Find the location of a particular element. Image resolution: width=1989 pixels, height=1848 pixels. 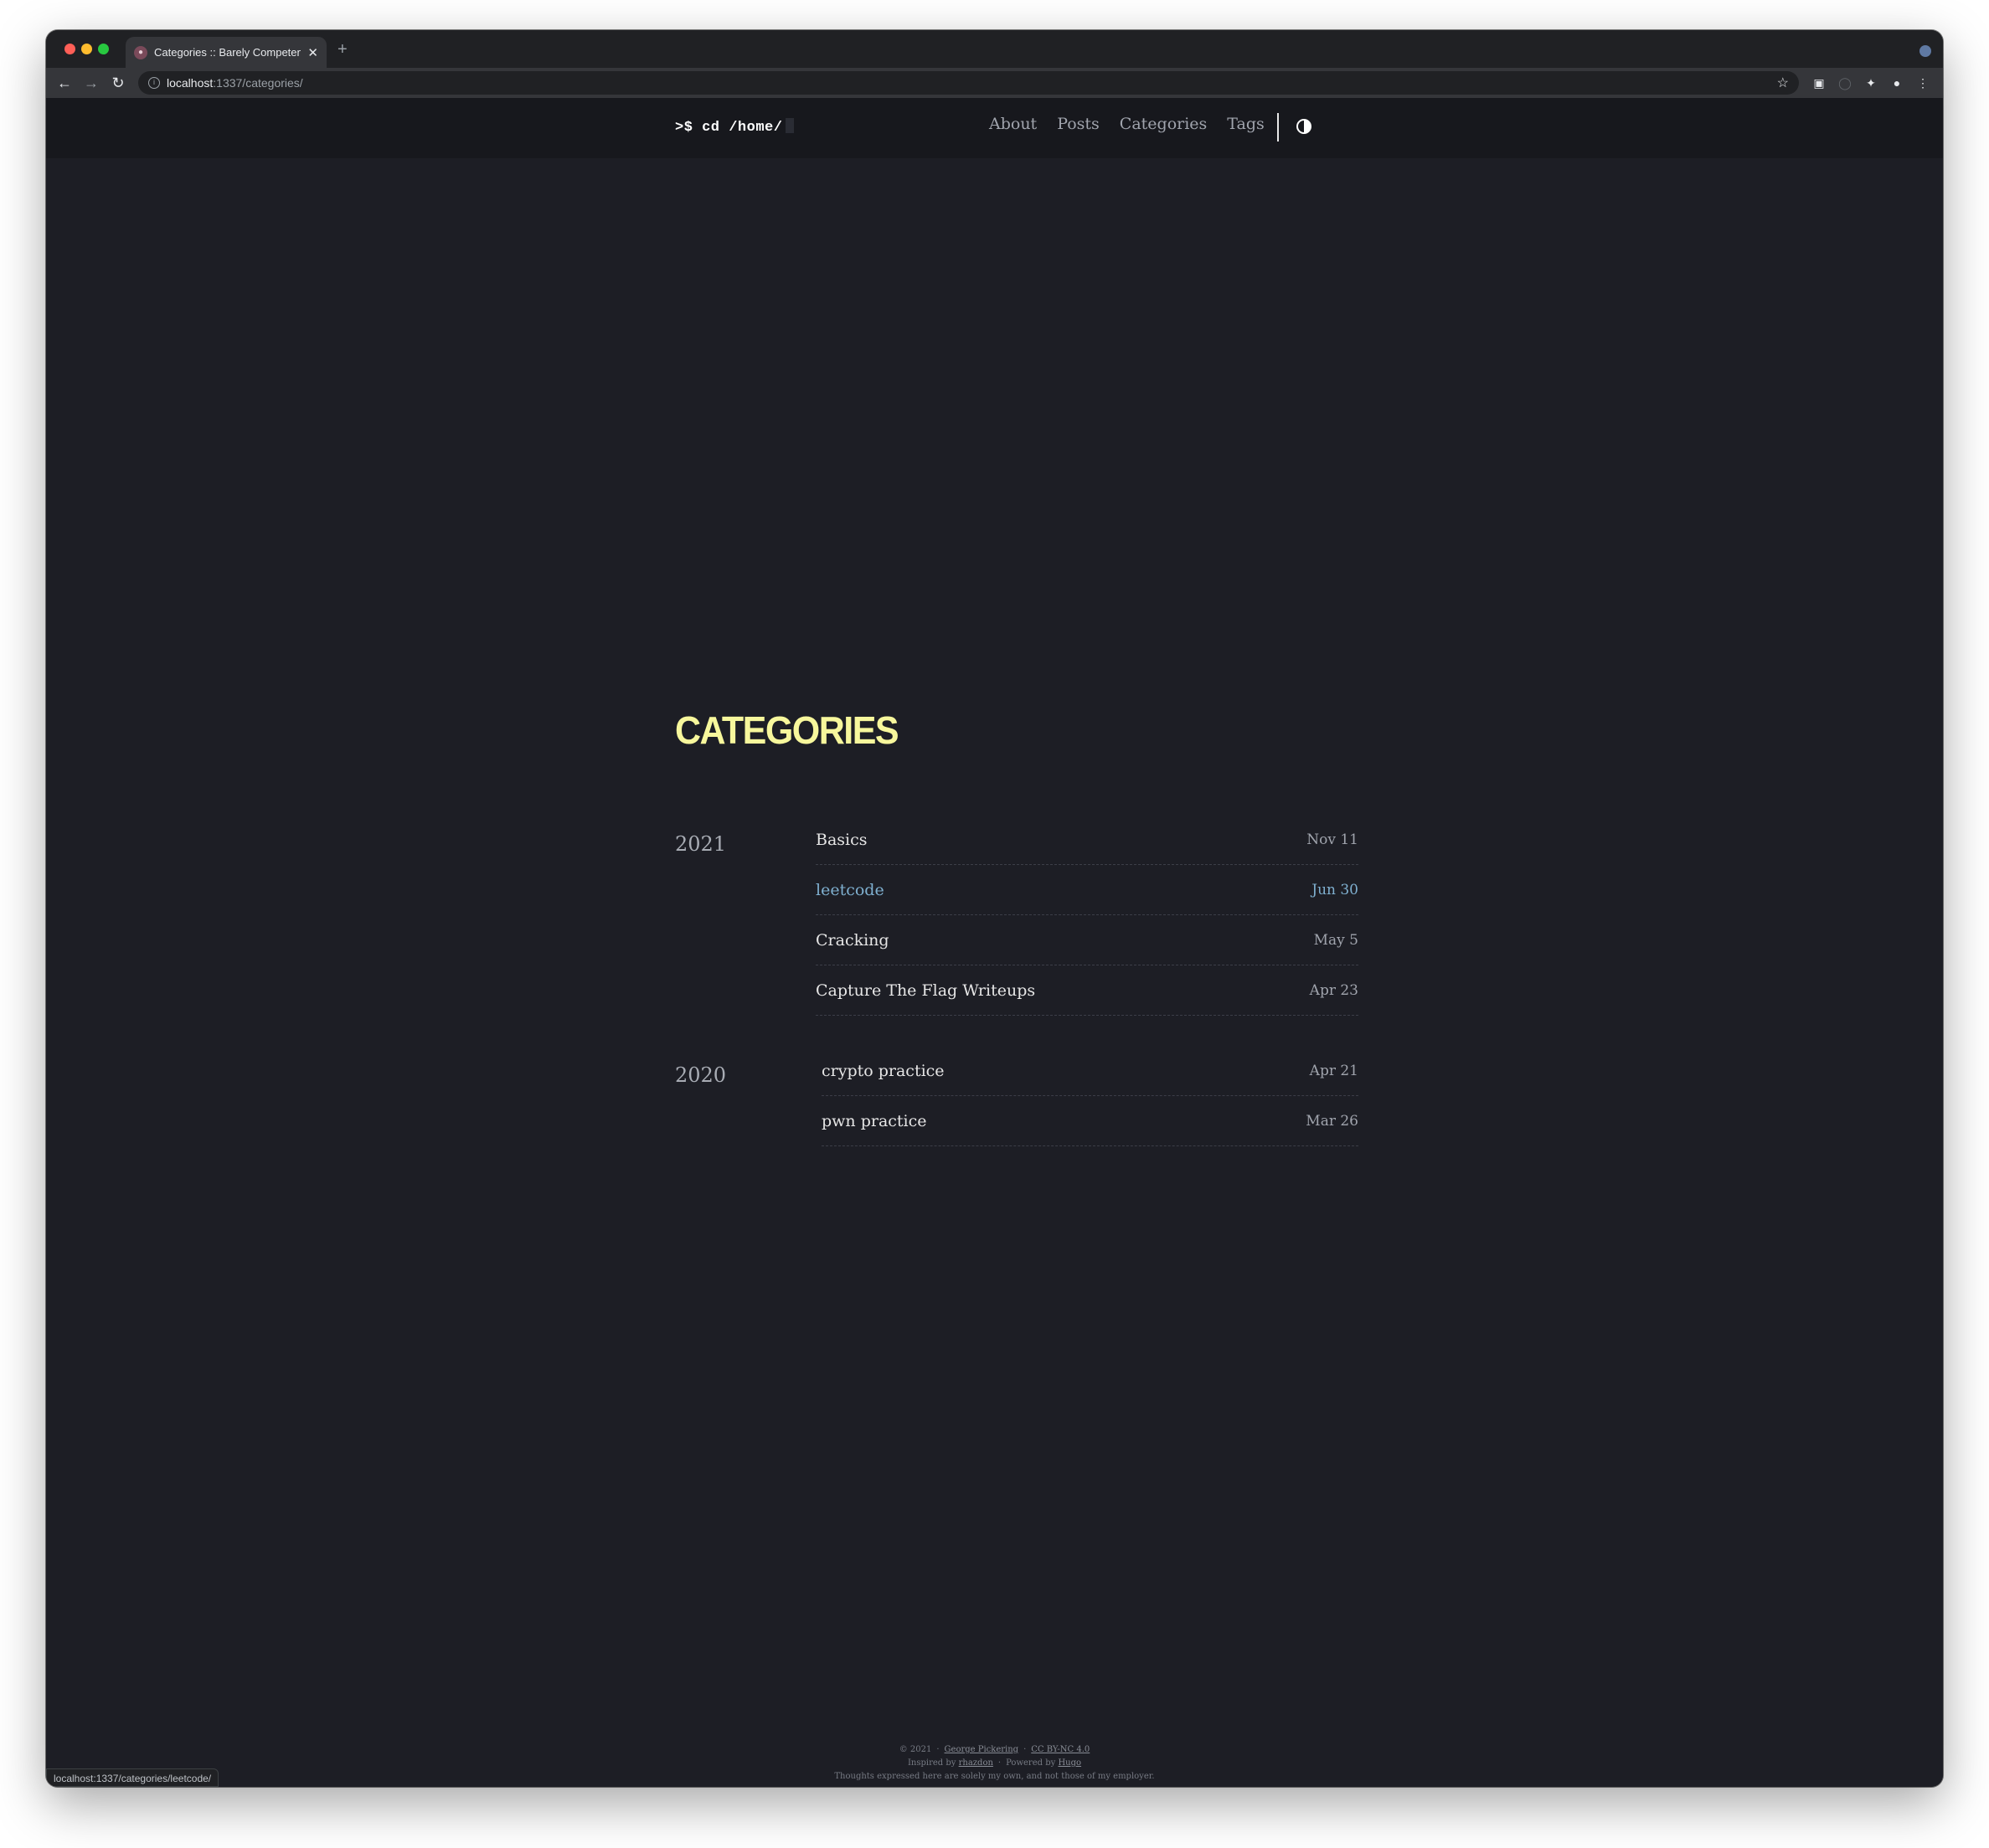

page-title: CATEGORIES is located at coordinates (787, 731).